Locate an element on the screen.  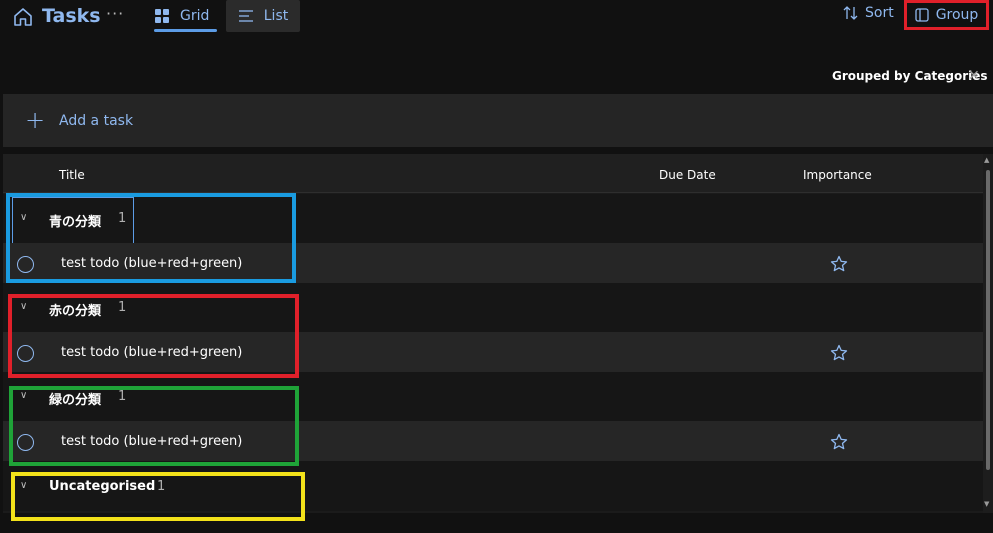
scroll-up-icon: ▲ is located at coordinates (986, 160).